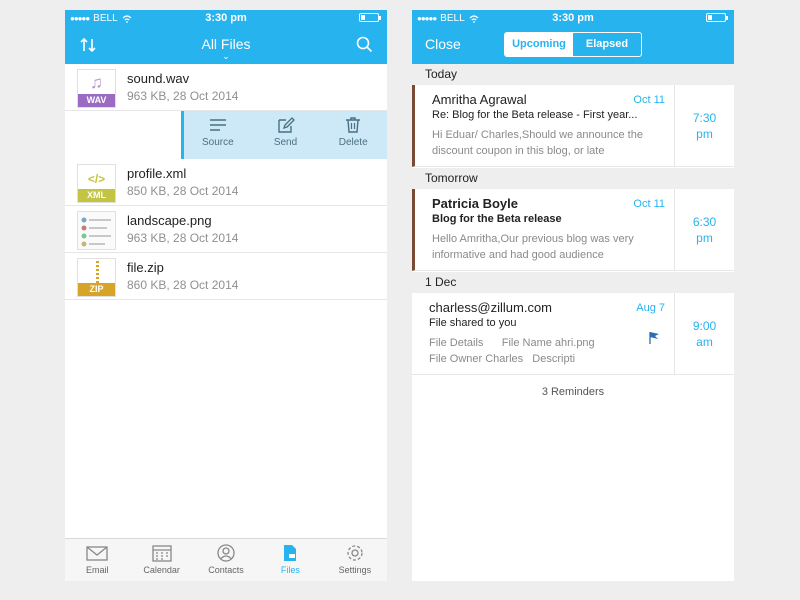  Describe the element at coordinates (226, 553) in the screenshot. I see `contacts-icon` at that location.